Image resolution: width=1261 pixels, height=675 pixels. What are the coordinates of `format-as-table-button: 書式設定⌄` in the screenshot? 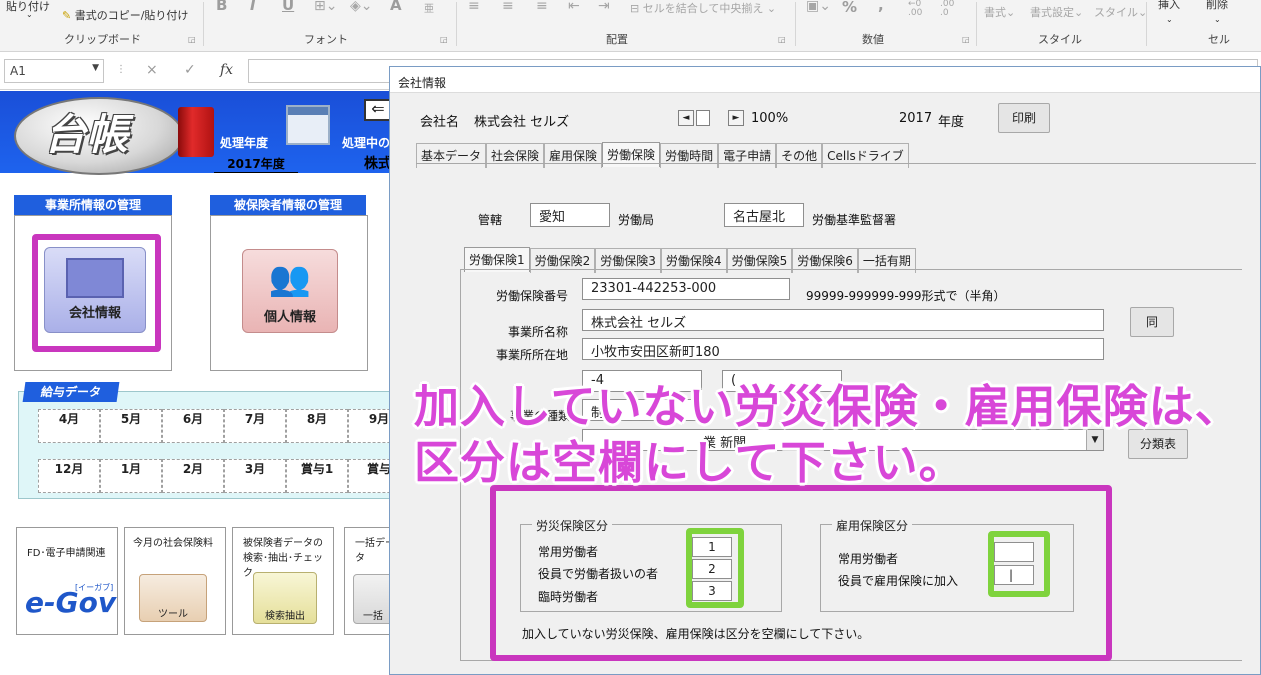 It's located at (1056, 12).